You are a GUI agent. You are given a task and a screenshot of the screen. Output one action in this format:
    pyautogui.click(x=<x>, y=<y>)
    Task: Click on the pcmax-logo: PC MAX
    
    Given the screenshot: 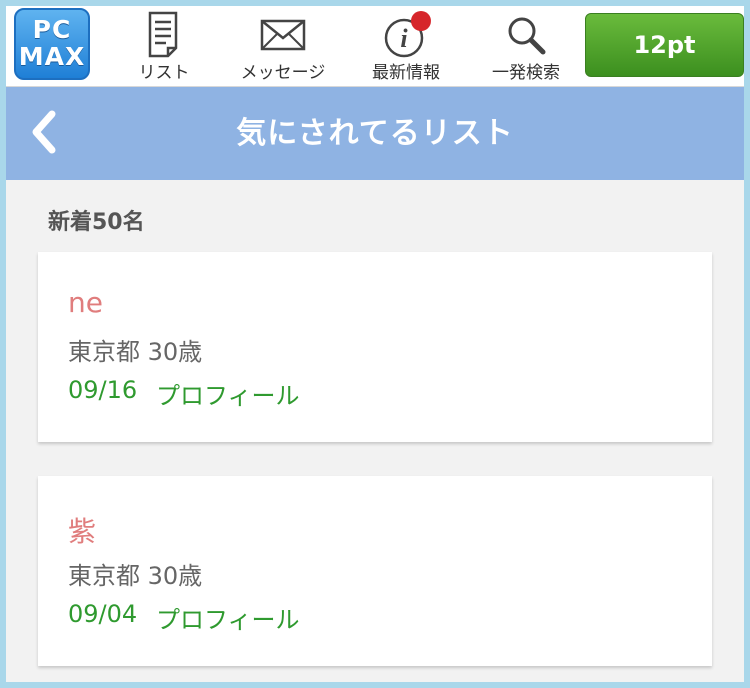 What is the action you would take?
    pyautogui.click(x=52, y=44)
    